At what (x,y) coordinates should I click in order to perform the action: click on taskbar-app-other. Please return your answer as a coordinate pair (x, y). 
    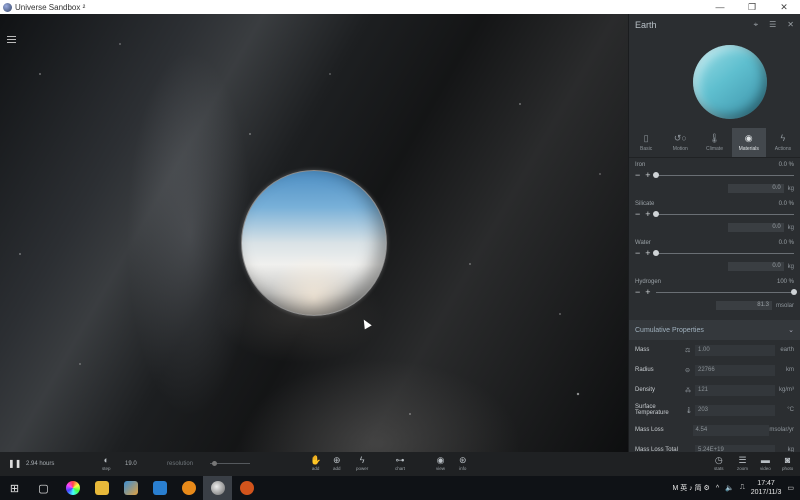
    Looking at the image, I should click on (246, 488).